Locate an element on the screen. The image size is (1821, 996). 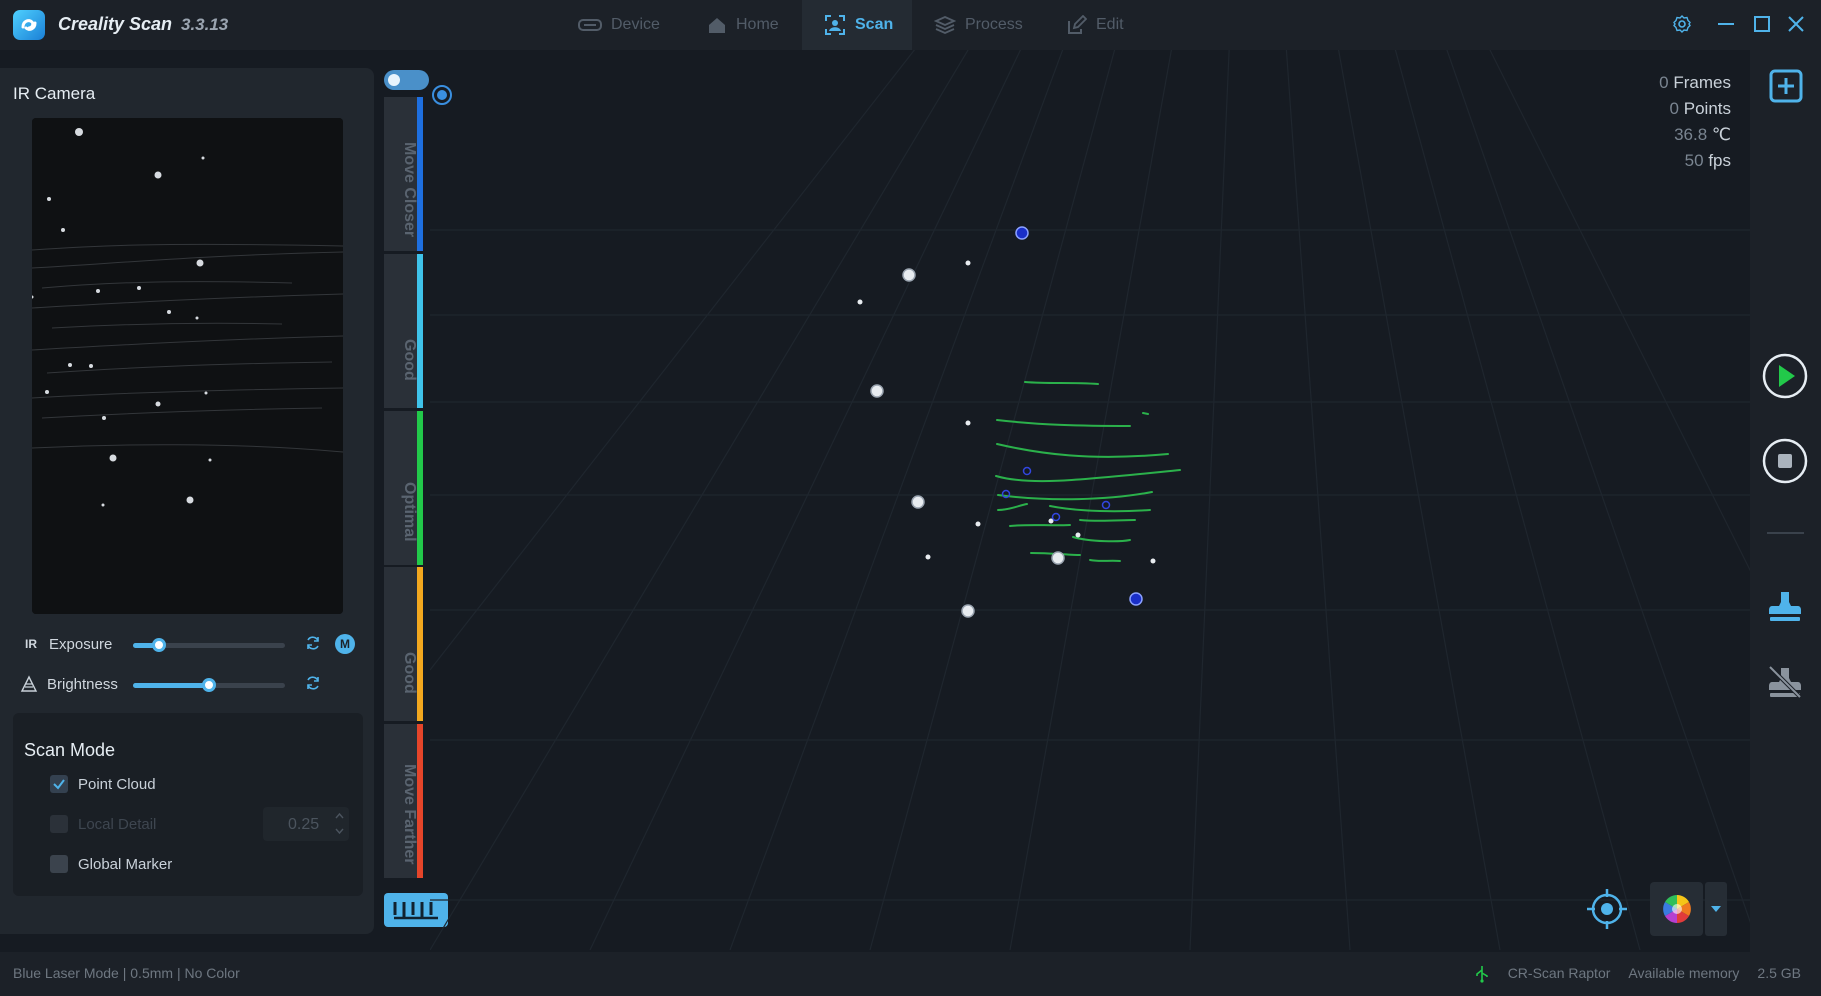
home-icon is located at coordinates (717, 25).